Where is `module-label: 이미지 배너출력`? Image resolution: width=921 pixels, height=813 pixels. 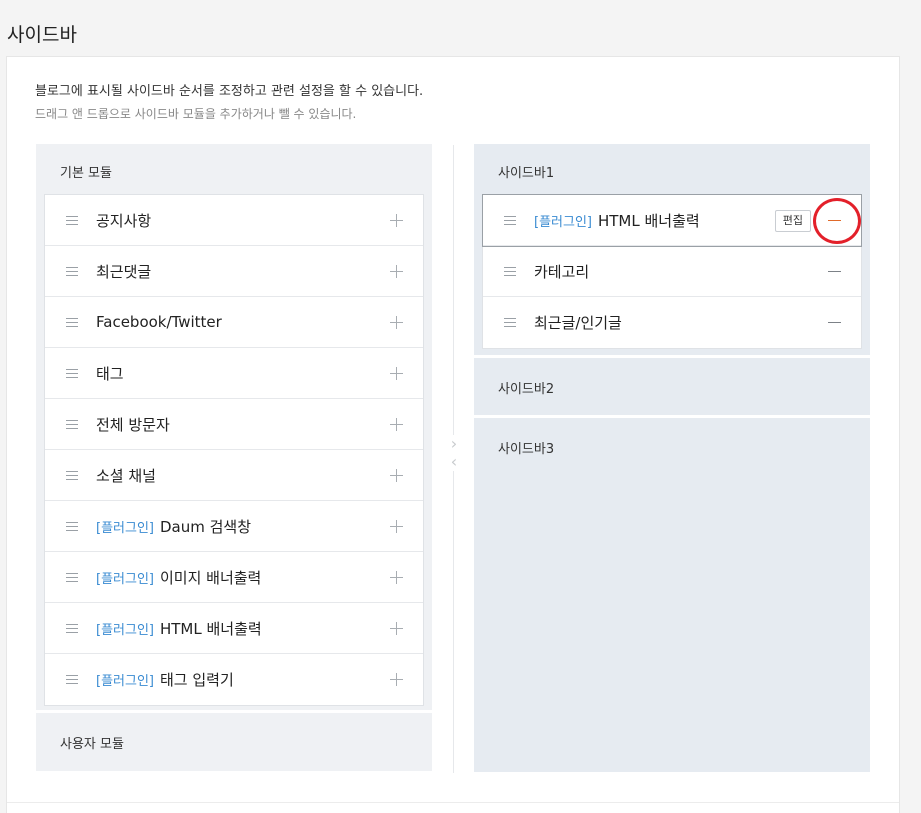 module-label: 이미지 배너출력 is located at coordinates (210, 577).